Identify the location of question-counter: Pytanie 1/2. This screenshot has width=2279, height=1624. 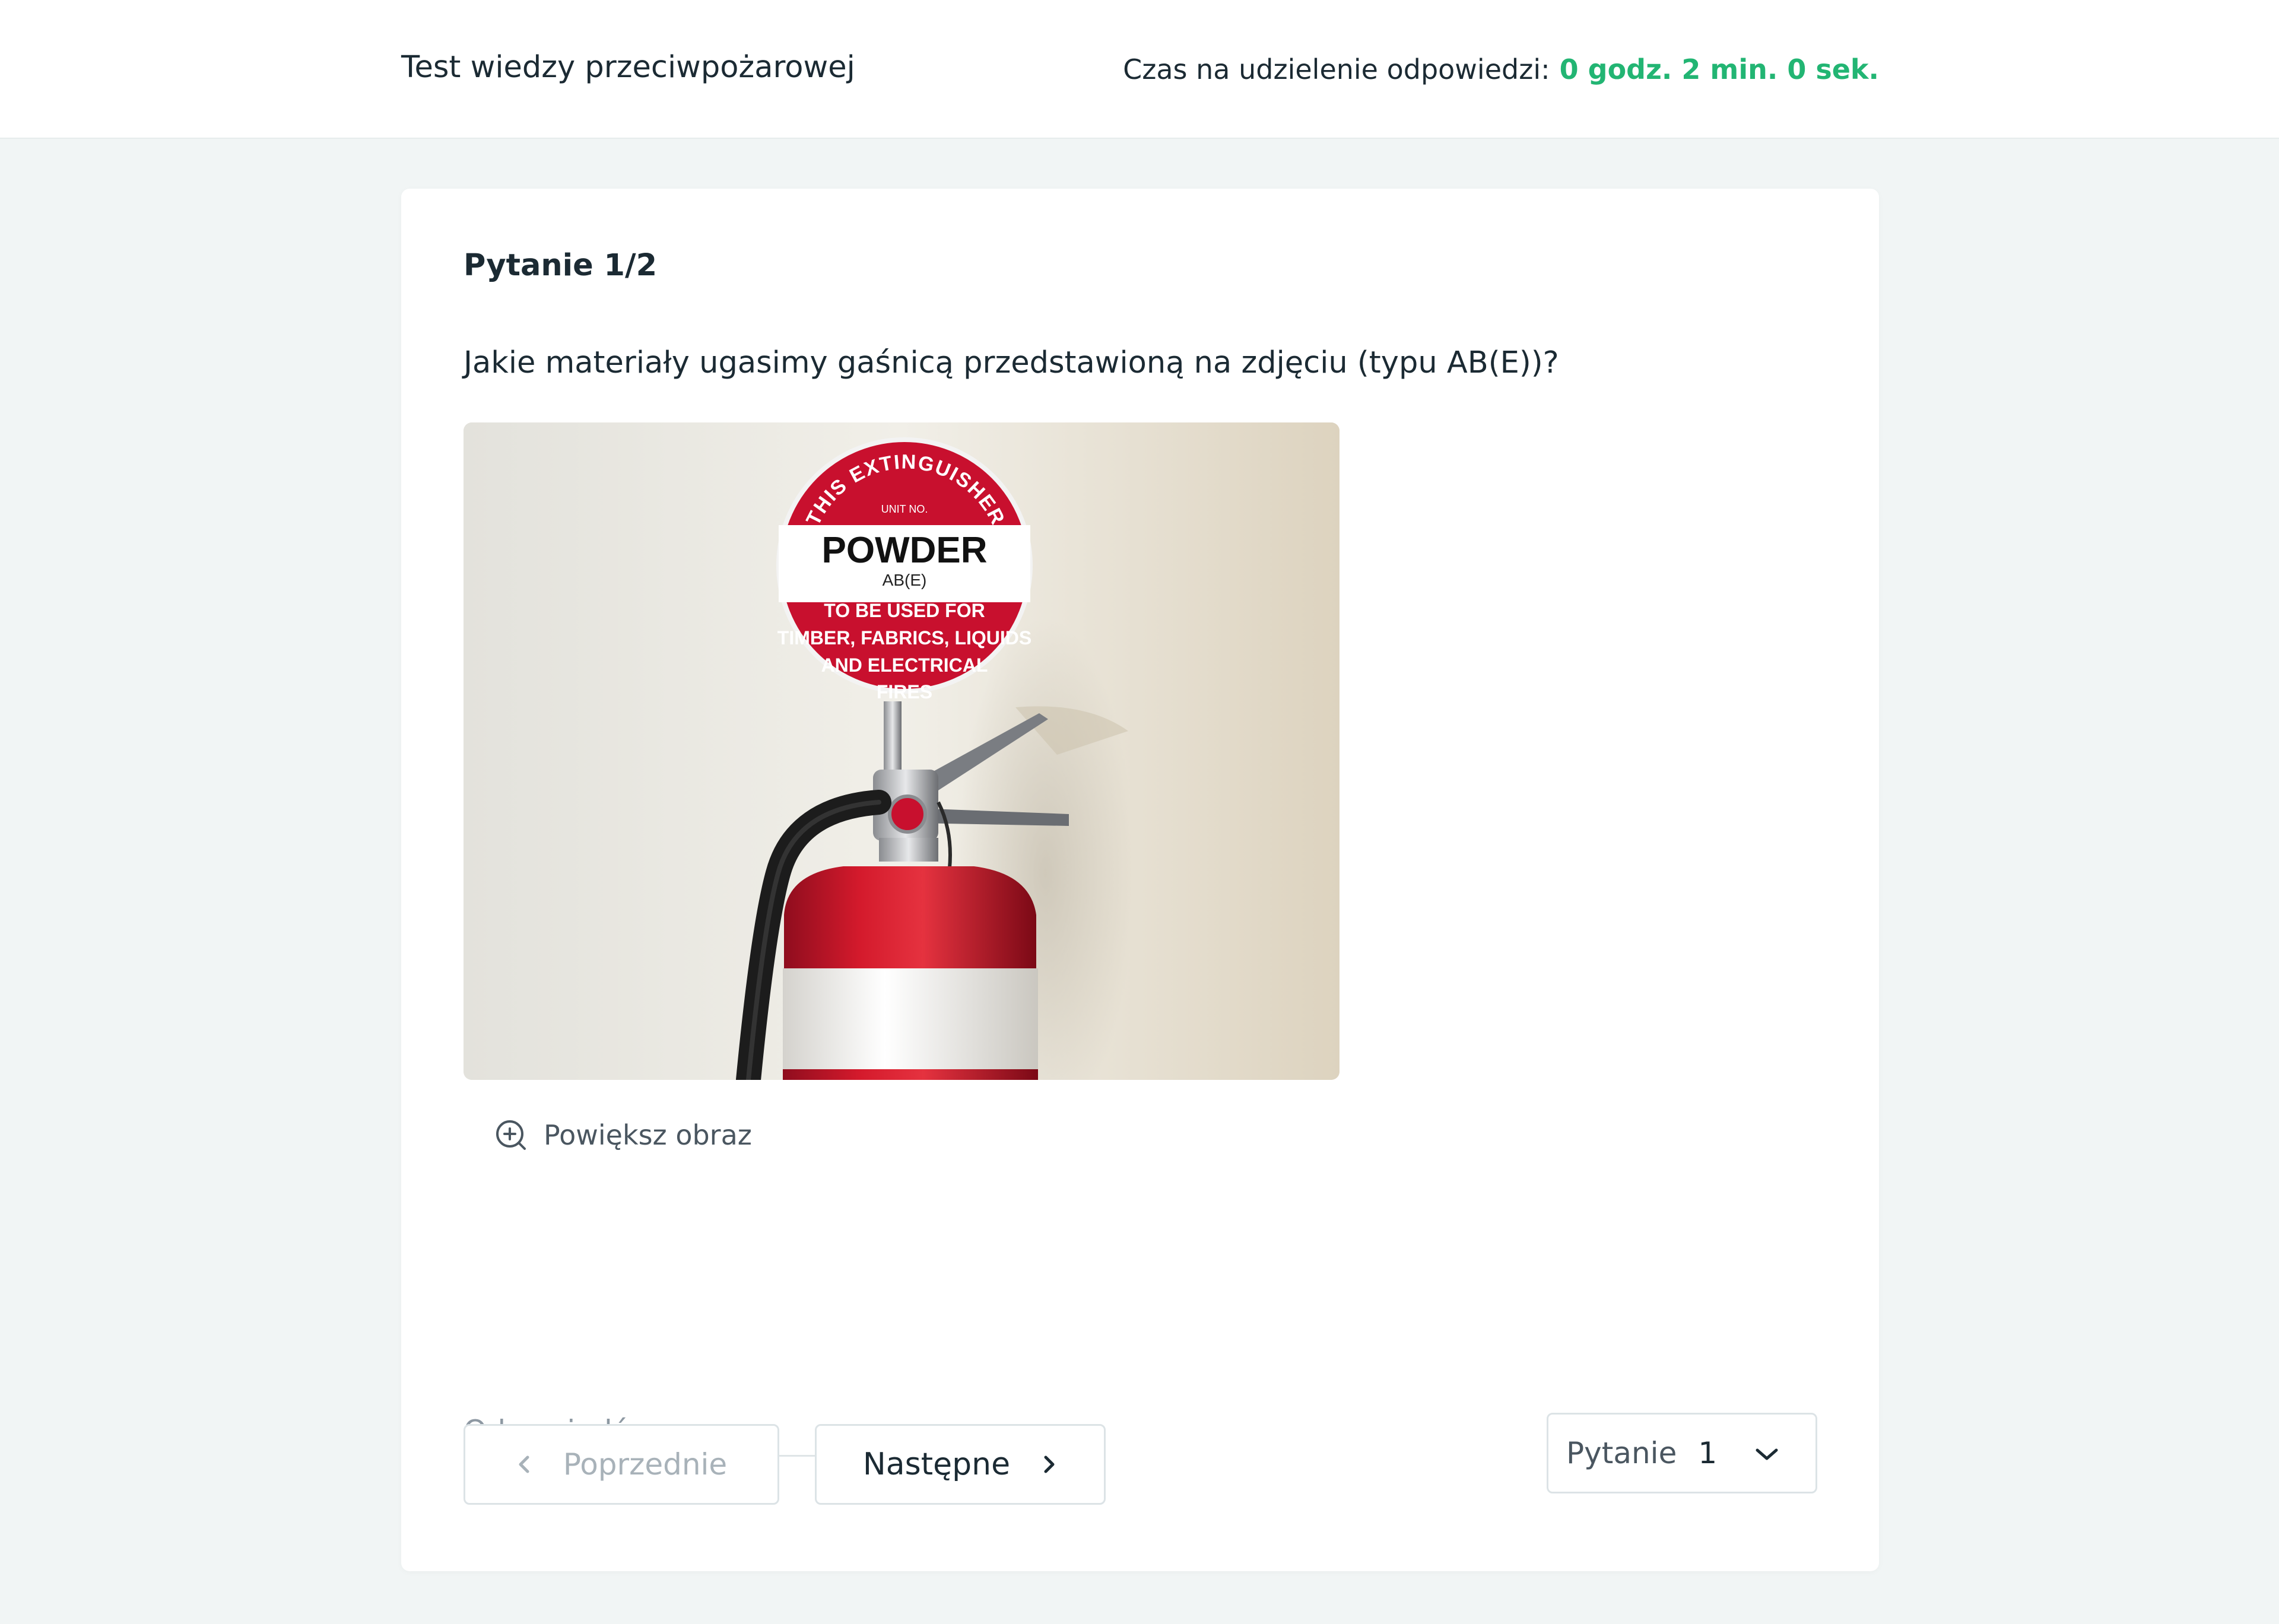
(561, 265).